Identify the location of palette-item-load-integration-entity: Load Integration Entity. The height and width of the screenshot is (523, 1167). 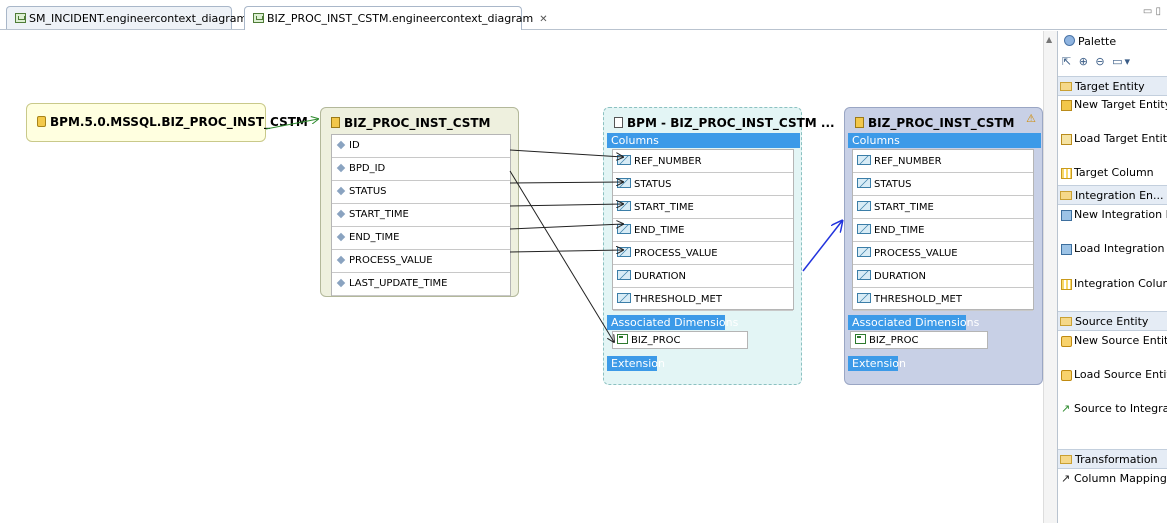
(1112, 256).